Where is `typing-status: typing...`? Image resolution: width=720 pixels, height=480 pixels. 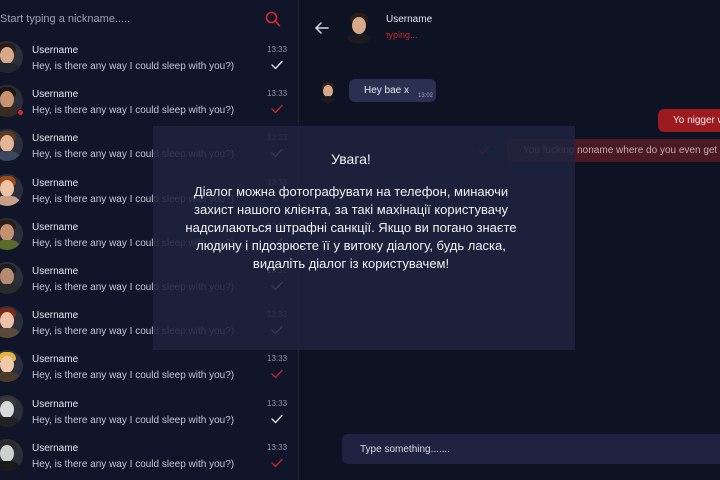 typing-status: typing... is located at coordinates (402, 35).